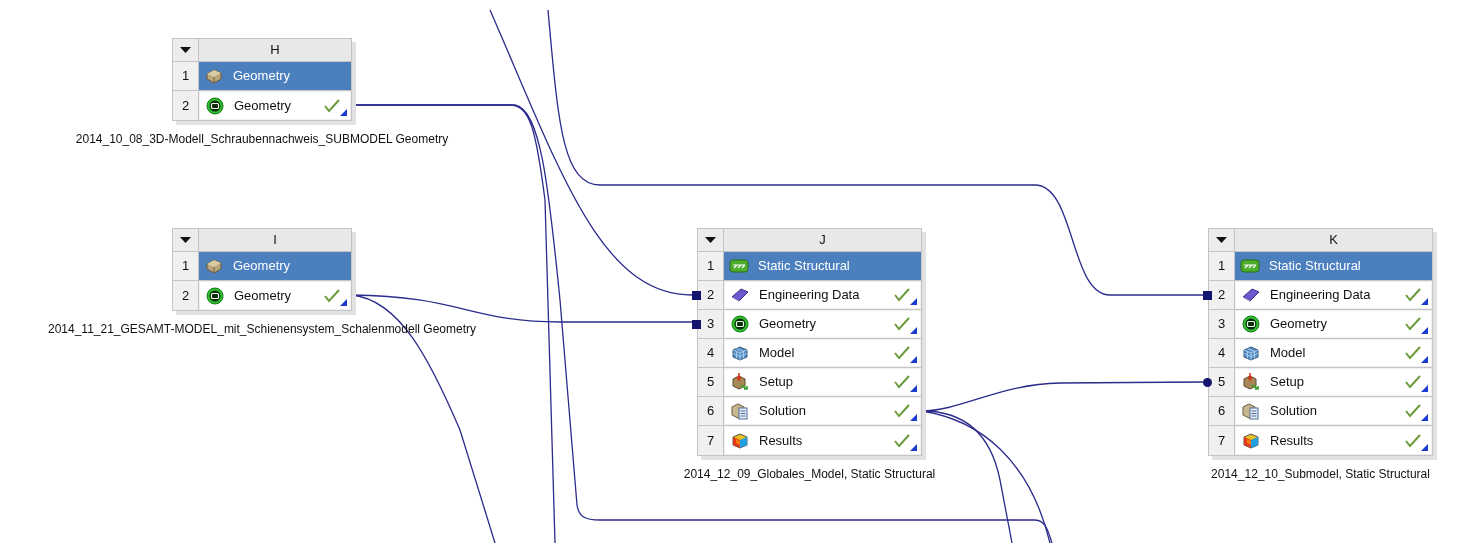 This screenshot has height=543, width=1457. Describe the element at coordinates (822, 240) in the screenshot. I see `system-letter: J` at that location.